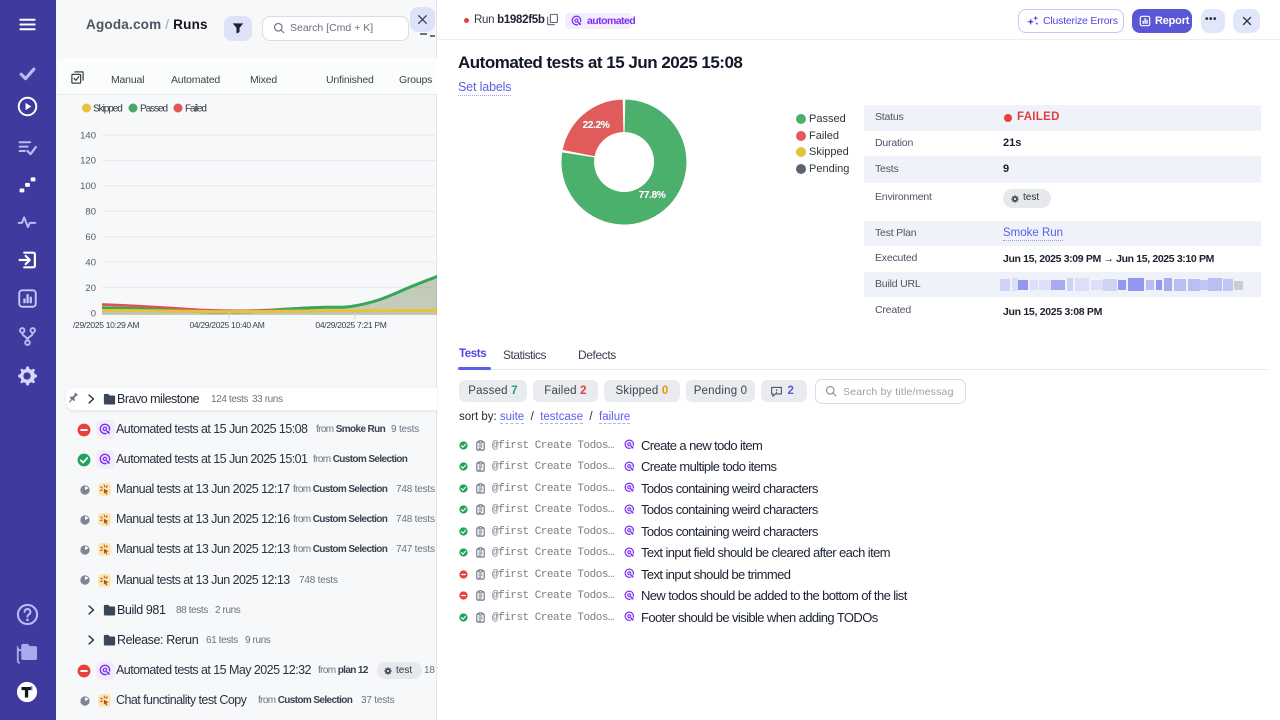 The image size is (1280, 720). I want to click on svg-text: 60, so click(90, 237).